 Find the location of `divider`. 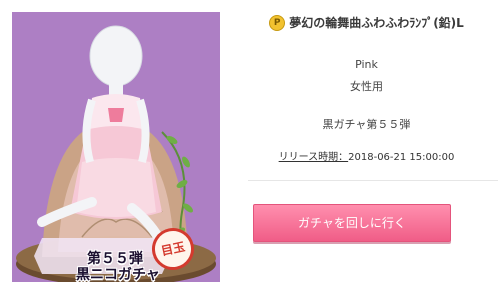

divider is located at coordinates (373, 180).